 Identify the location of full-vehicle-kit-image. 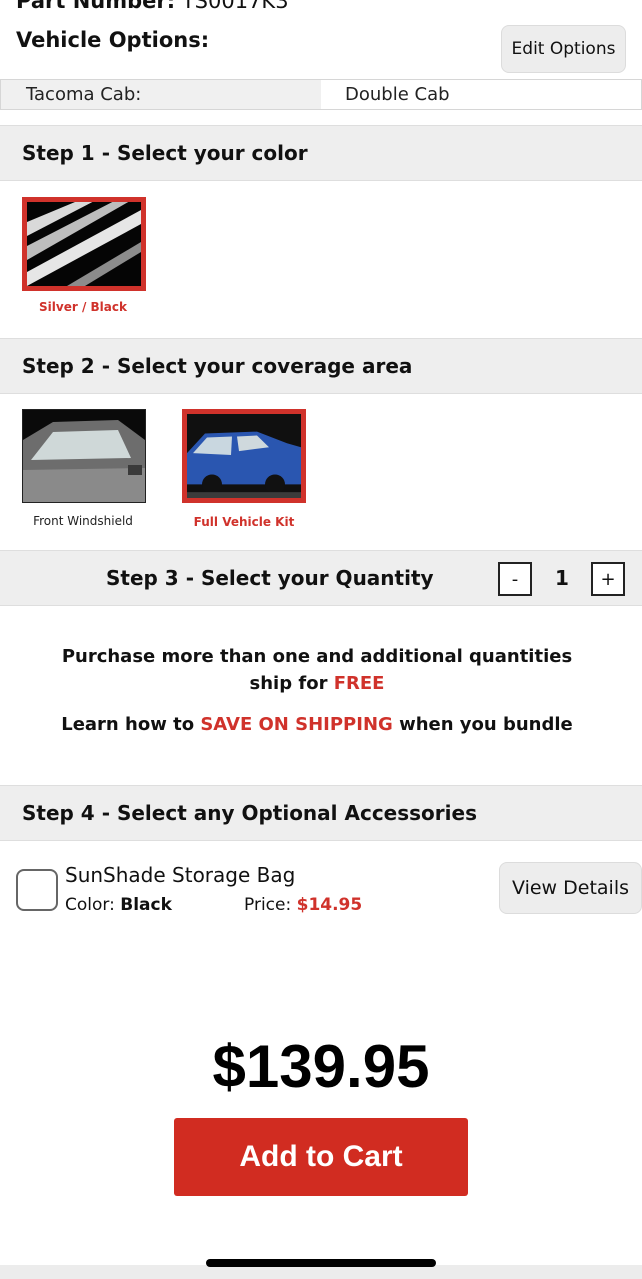
(244, 456).